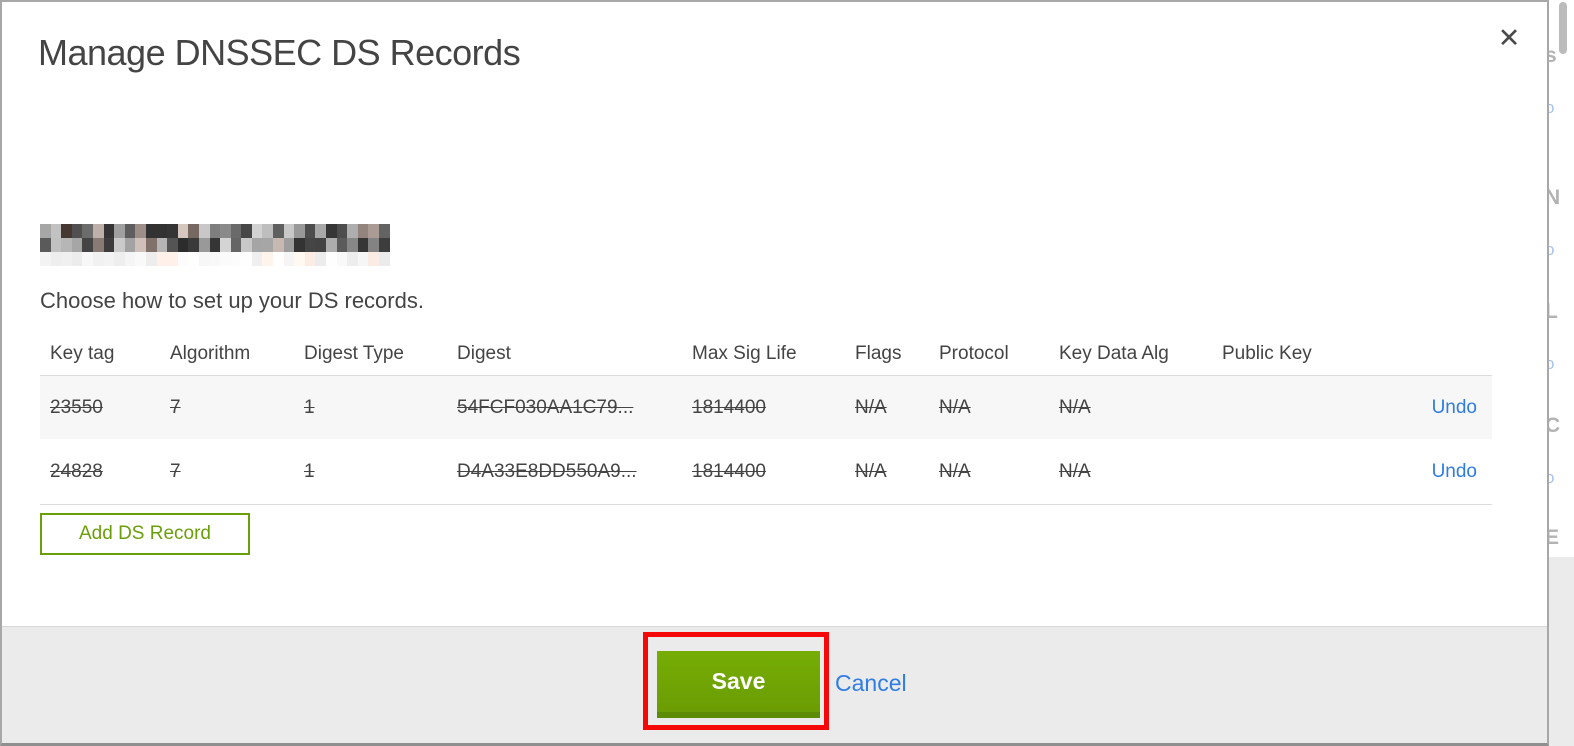 The width and height of the screenshot is (1574, 746). What do you see at coordinates (76, 407) in the screenshot?
I see `cell-key-tag: 23550` at bounding box center [76, 407].